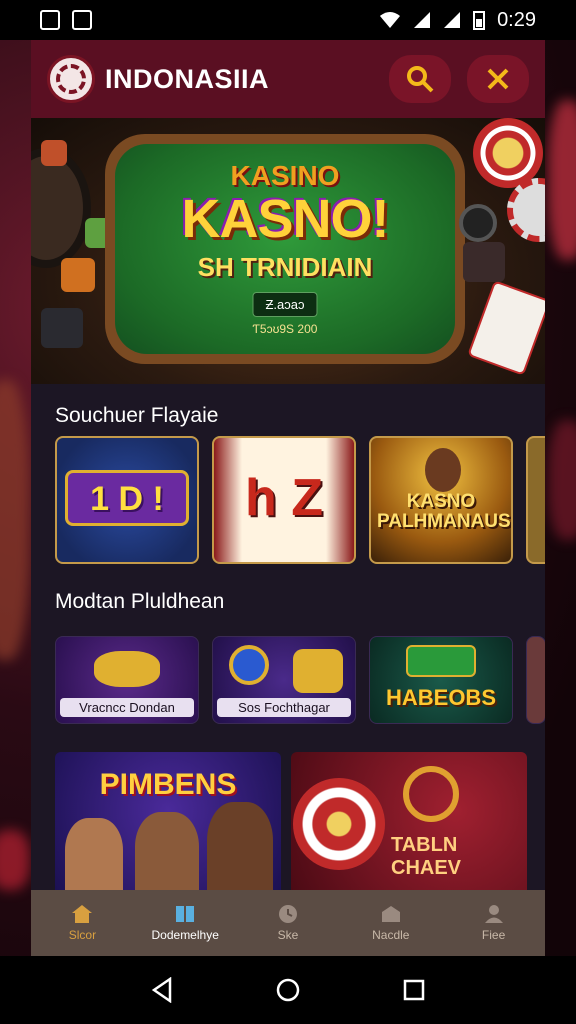  What do you see at coordinates (187, 78) in the screenshot?
I see `app-title: INDONASIIA` at bounding box center [187, 78].